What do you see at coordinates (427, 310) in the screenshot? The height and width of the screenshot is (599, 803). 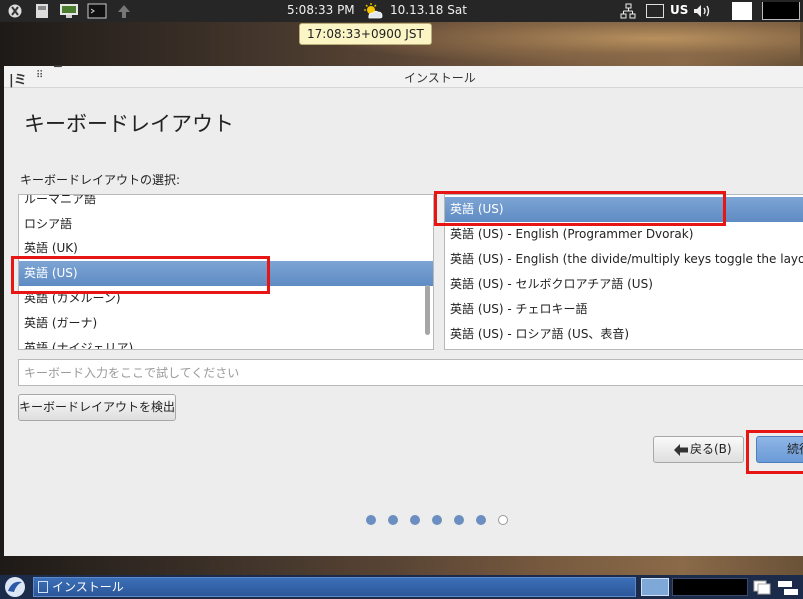 I see `list-scrollbar` at bounding box center [427, 310].